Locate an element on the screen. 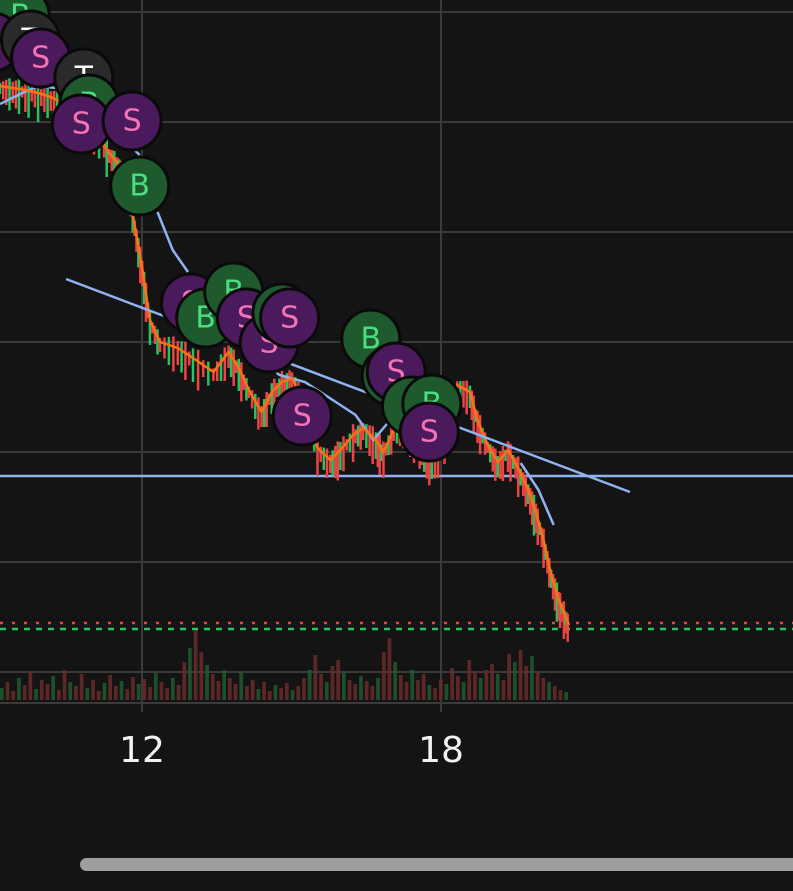 The image size is (793, 891). x-tick-label: 12 is located at coordinates (142, 750).